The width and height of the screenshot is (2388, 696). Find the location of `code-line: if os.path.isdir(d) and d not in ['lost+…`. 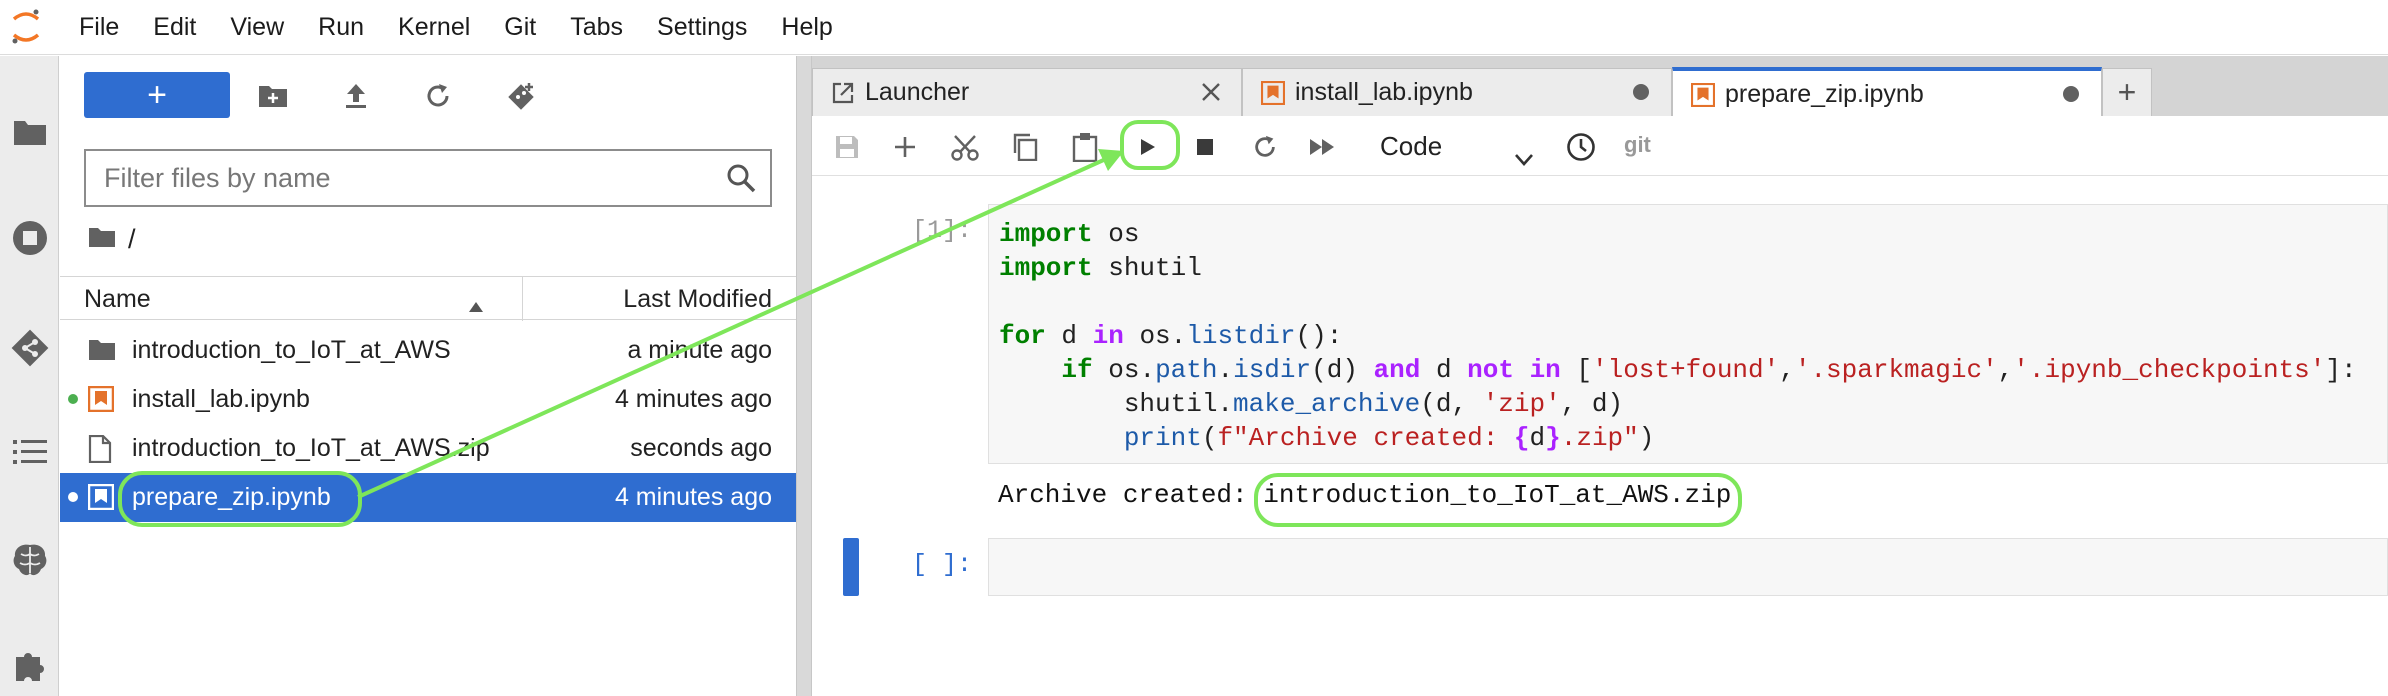

code-line: if os.path.isdir(d) and d not in ['lost+… is located at coordinates (1709, 370).